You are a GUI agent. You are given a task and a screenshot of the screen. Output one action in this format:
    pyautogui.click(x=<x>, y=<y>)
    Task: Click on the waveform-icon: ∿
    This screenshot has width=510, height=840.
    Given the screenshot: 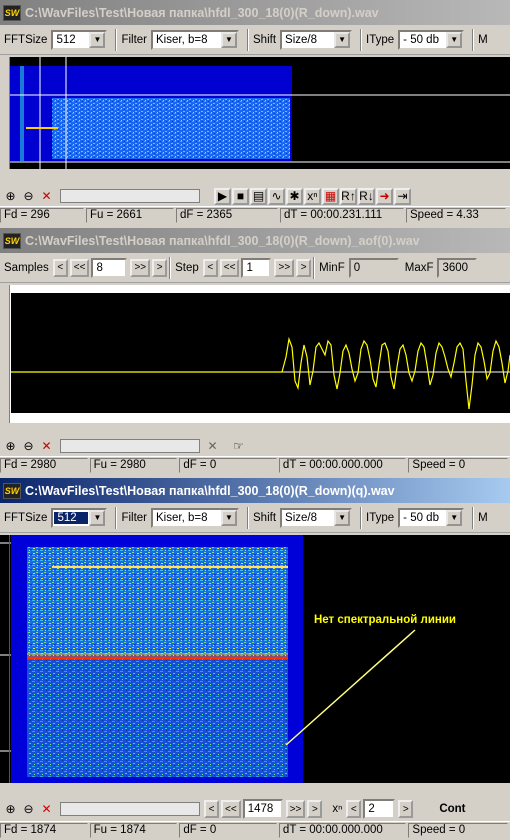 What is the action you would take?
    pyautogui.click(x=276, y=196)
    